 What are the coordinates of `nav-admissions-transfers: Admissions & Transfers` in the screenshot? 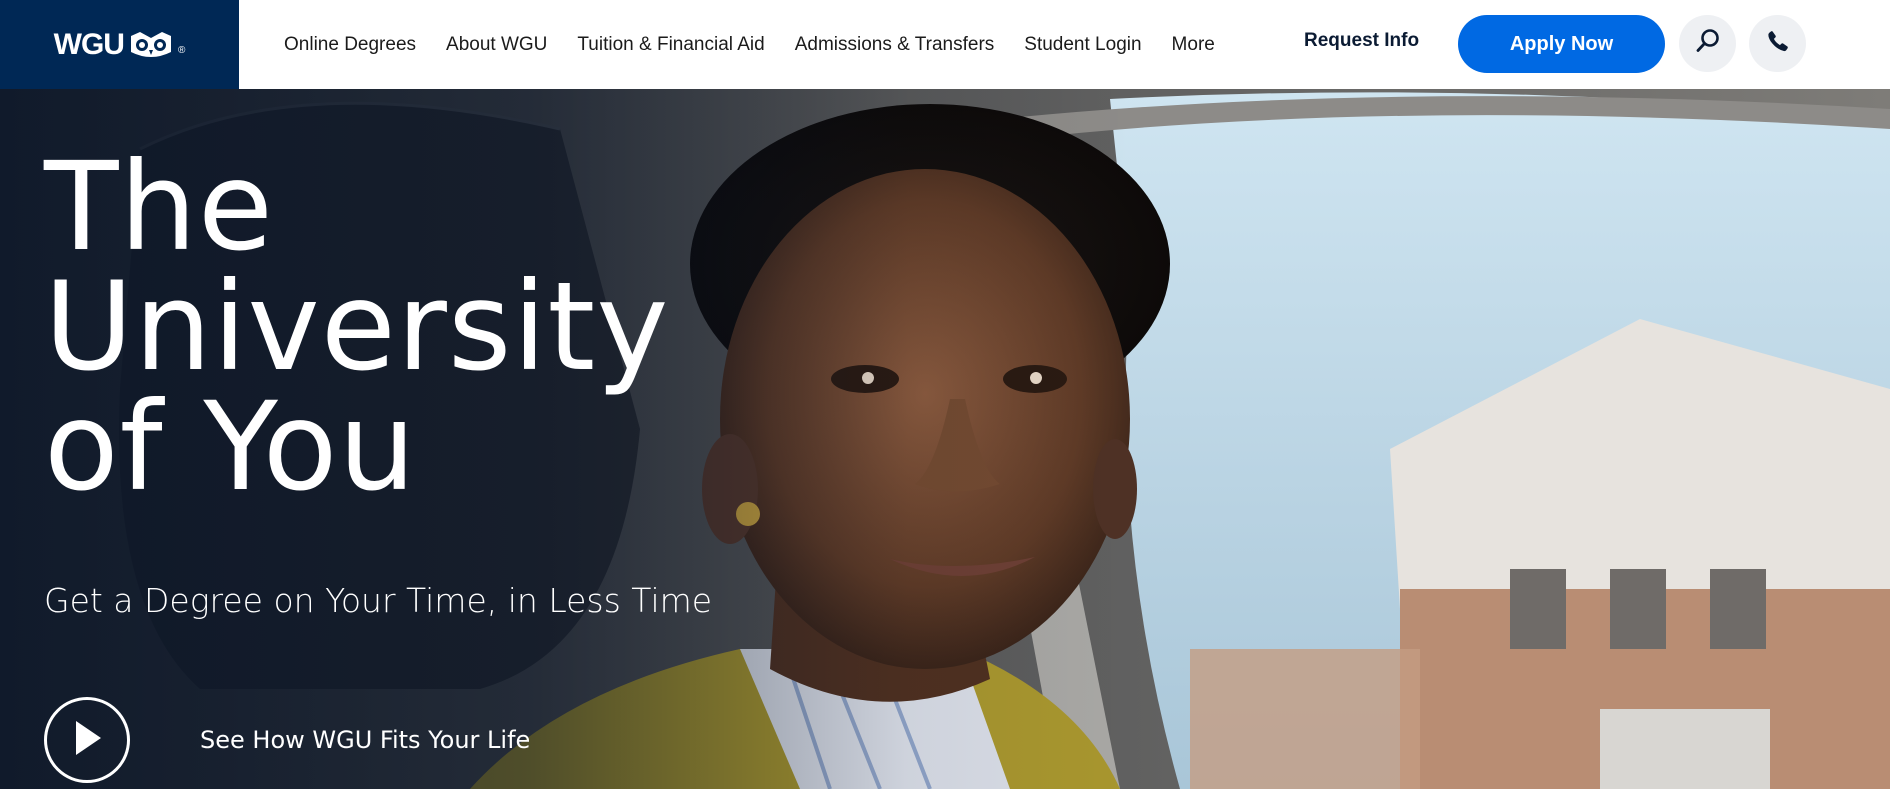 It's located at (895, 45).